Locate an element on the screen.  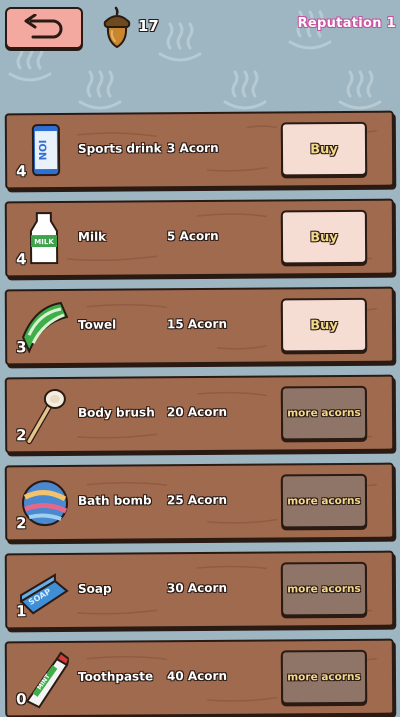
svg-text: ION is located at coordinates (41, 150).